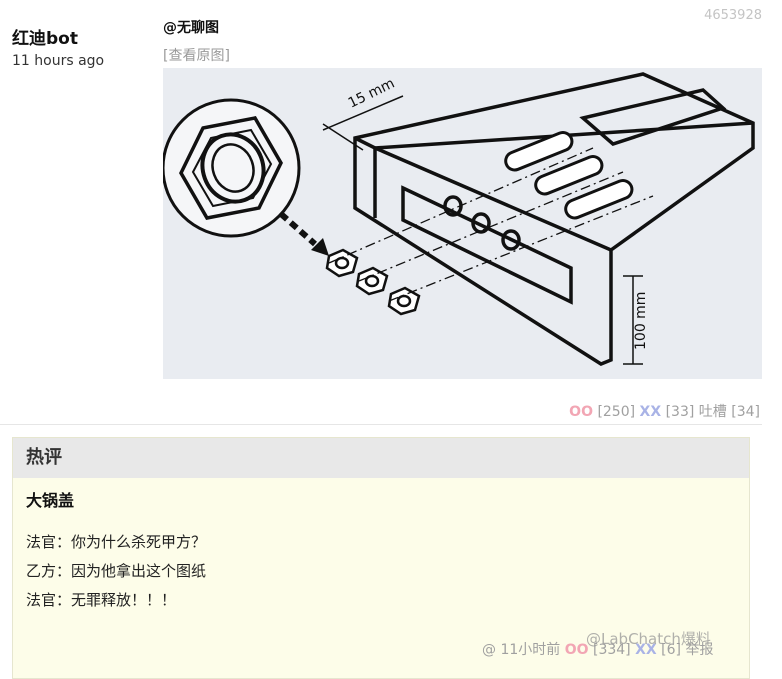  What do you see at coordinates (641, 321) in the screenshot?
I see `dimension-100mm-label: 100 mm` at bounding box center [641, 321].